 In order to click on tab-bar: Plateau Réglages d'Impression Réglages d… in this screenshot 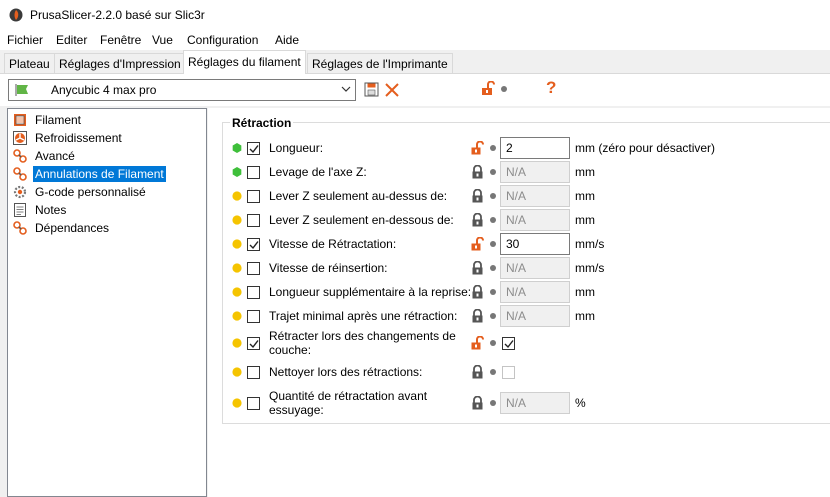, I will do `click(415, 62)`.